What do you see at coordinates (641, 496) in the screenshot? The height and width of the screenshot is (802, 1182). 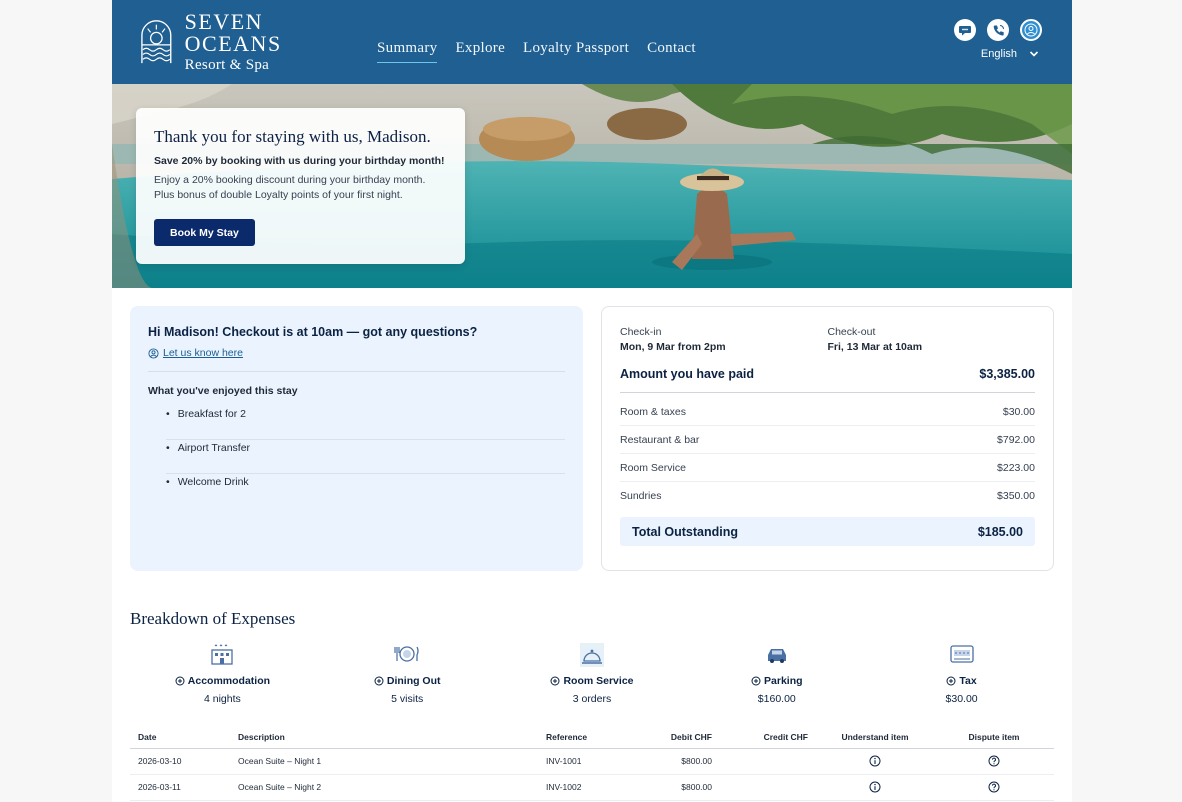 I see `charge-label: Sundries` at bounding box center [641, 496].